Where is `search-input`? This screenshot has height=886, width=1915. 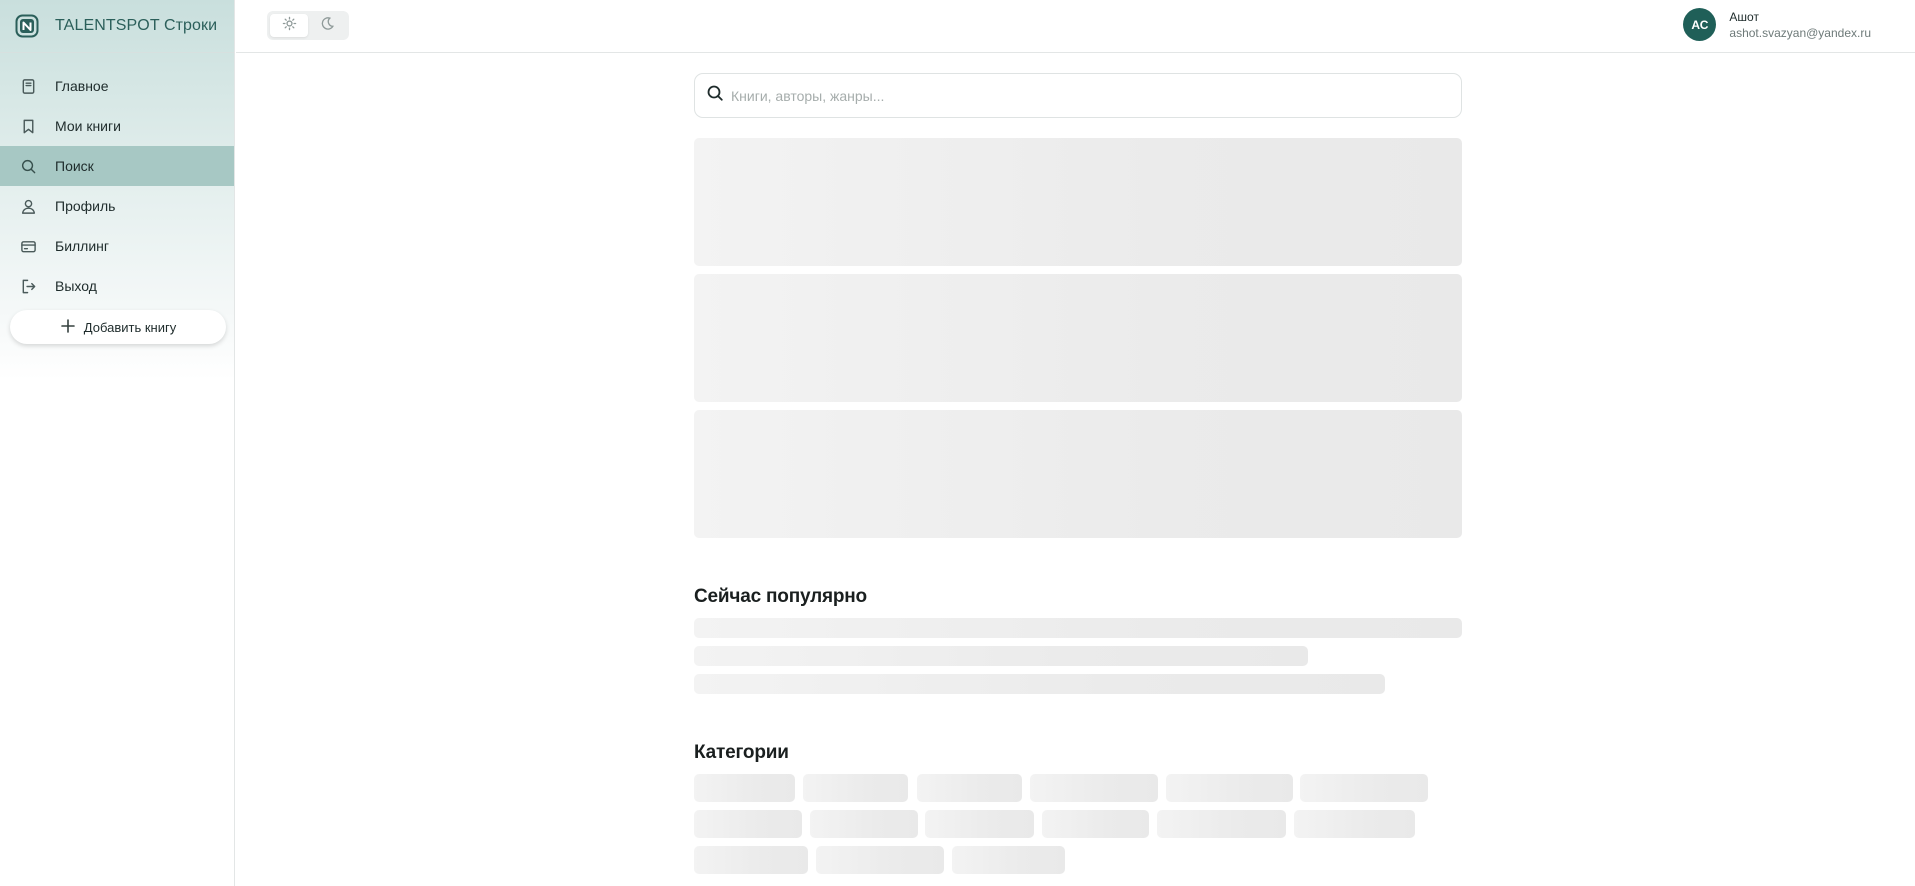 search-input is located at coordinates (1081, 95).